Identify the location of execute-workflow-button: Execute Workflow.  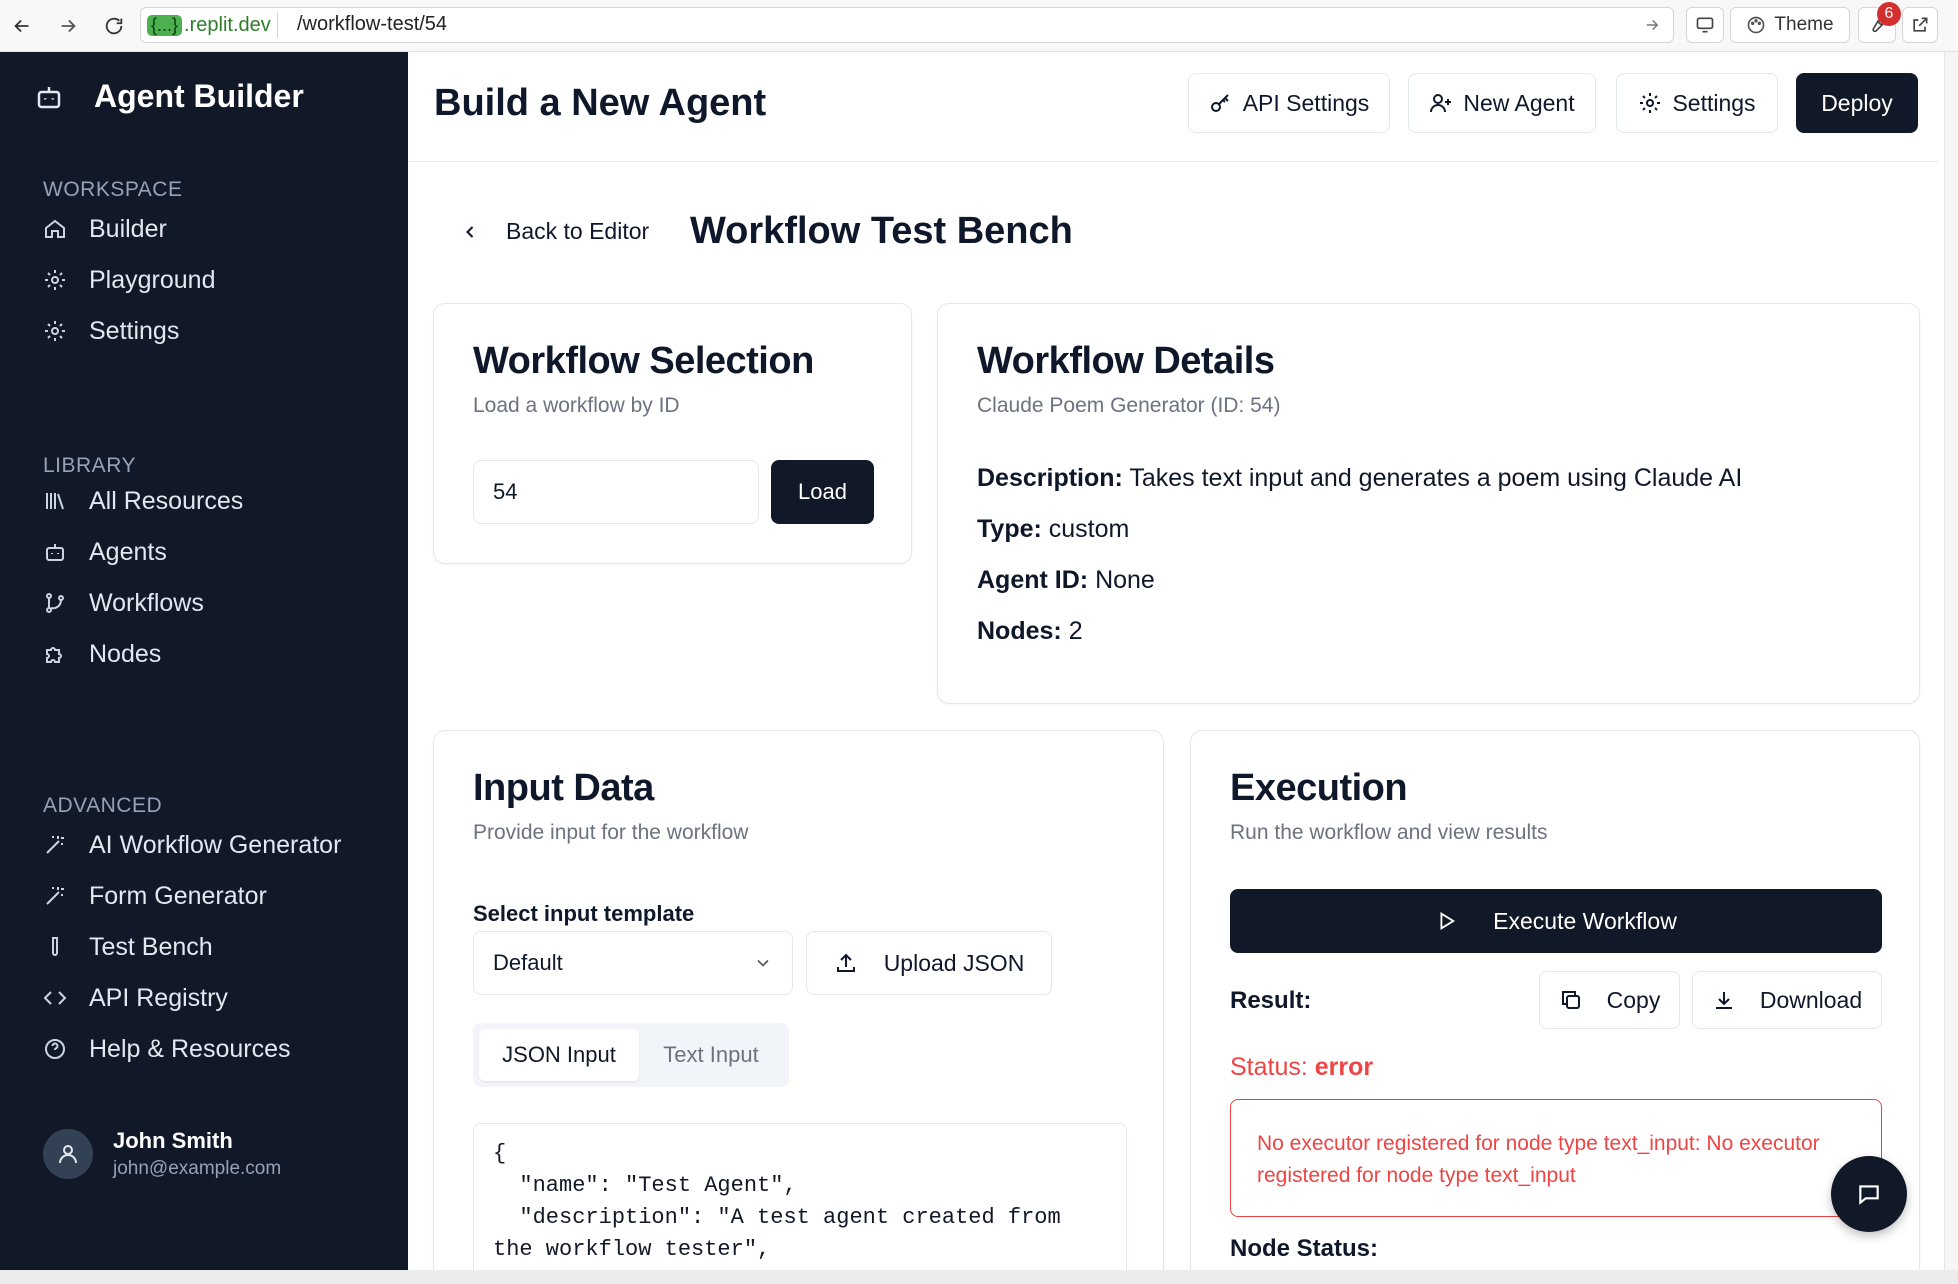
(1556, 921).